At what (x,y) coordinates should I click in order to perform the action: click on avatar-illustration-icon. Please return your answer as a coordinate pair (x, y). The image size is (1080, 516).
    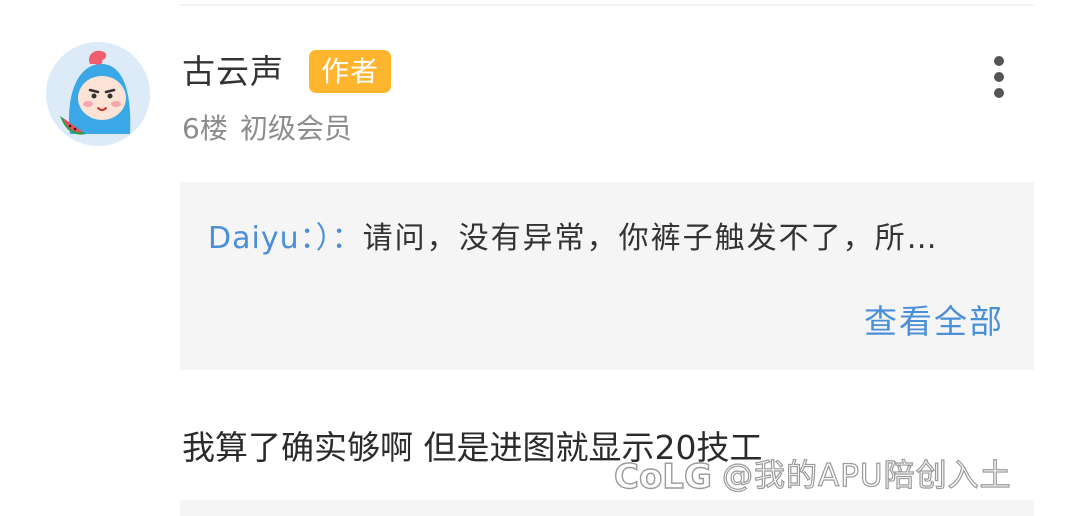
    Looking at the image, I should click on (98, 94).